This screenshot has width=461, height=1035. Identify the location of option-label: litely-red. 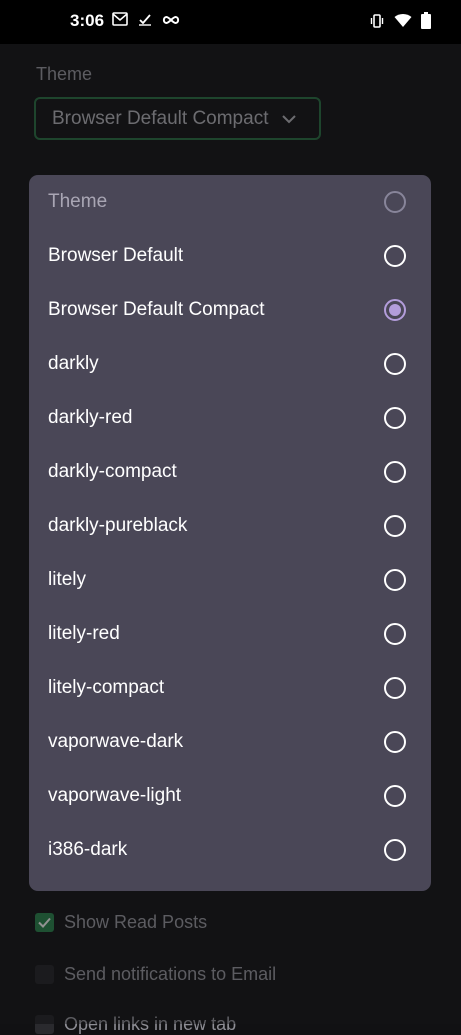
(84, 633).